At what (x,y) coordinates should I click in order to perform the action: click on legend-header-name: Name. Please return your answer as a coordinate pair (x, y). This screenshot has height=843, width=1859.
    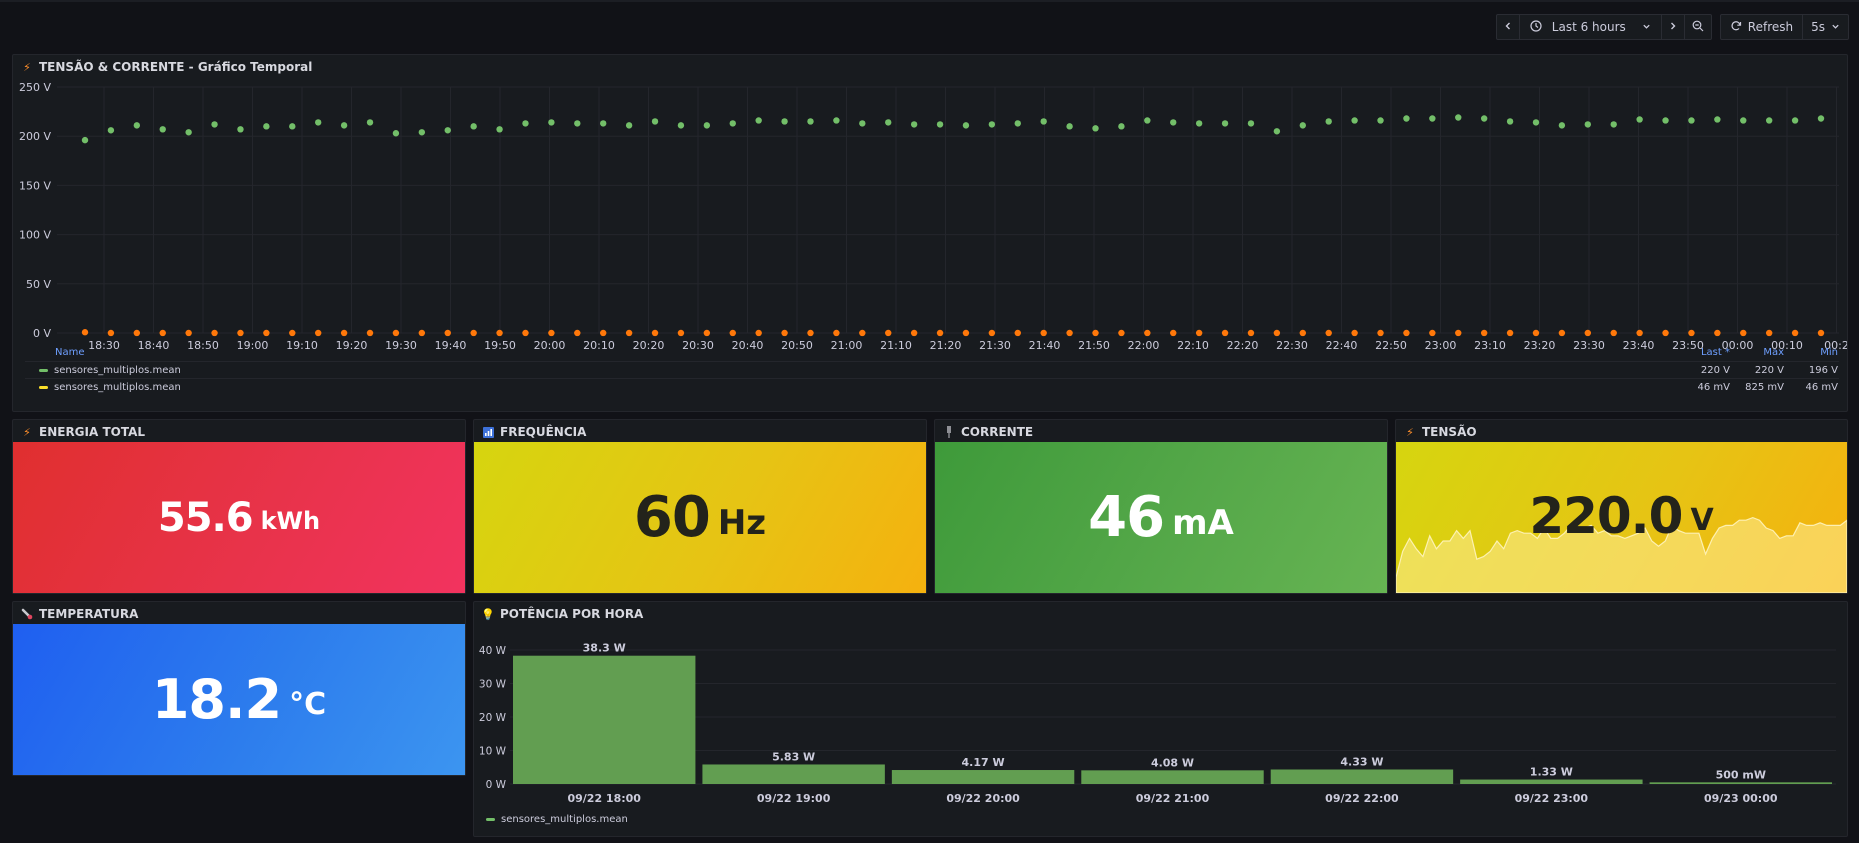
    Looking at the image, I should click on (70, 352).